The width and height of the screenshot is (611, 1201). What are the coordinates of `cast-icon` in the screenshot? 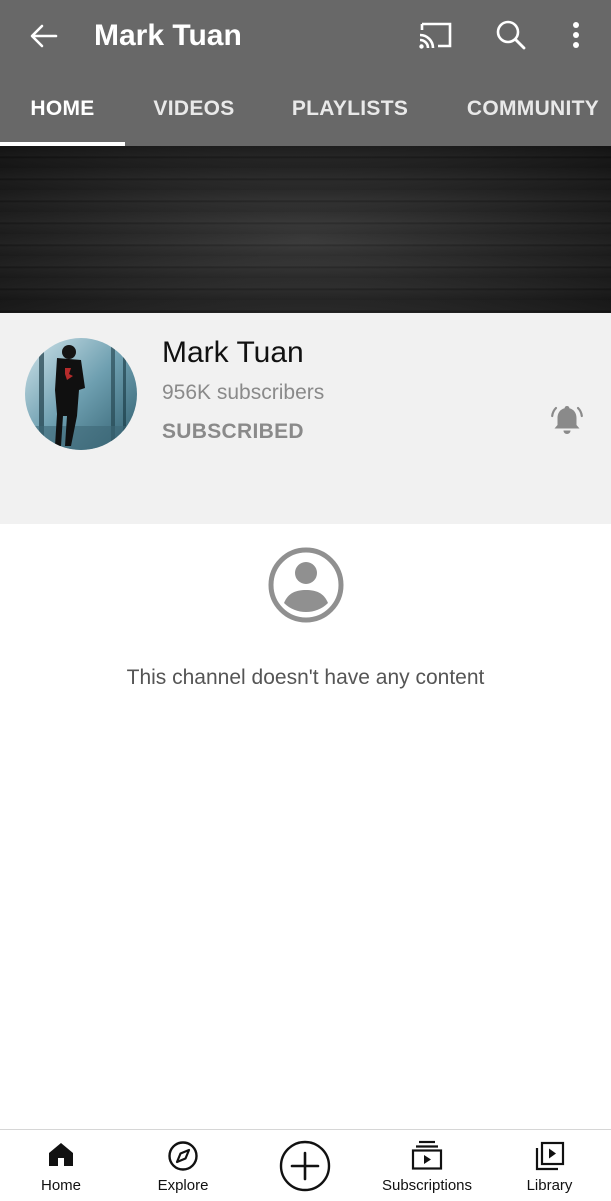 It's located at (435, 35).